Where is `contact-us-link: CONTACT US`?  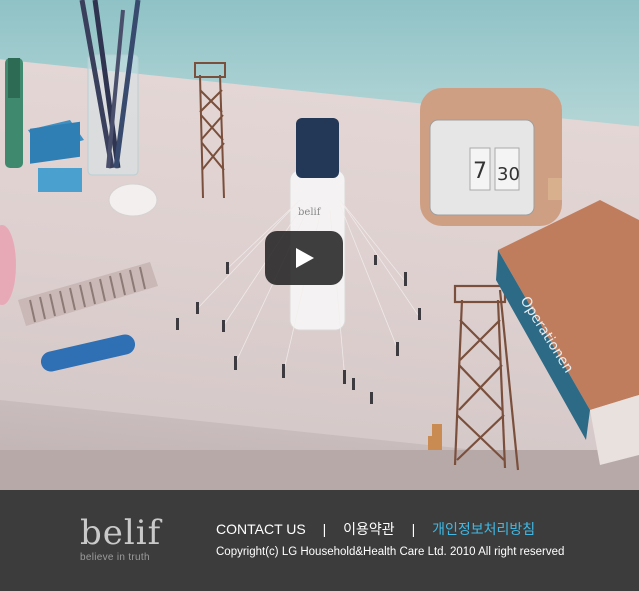 contact-us-link: CONTACT US is located at coordinates (261, 529).